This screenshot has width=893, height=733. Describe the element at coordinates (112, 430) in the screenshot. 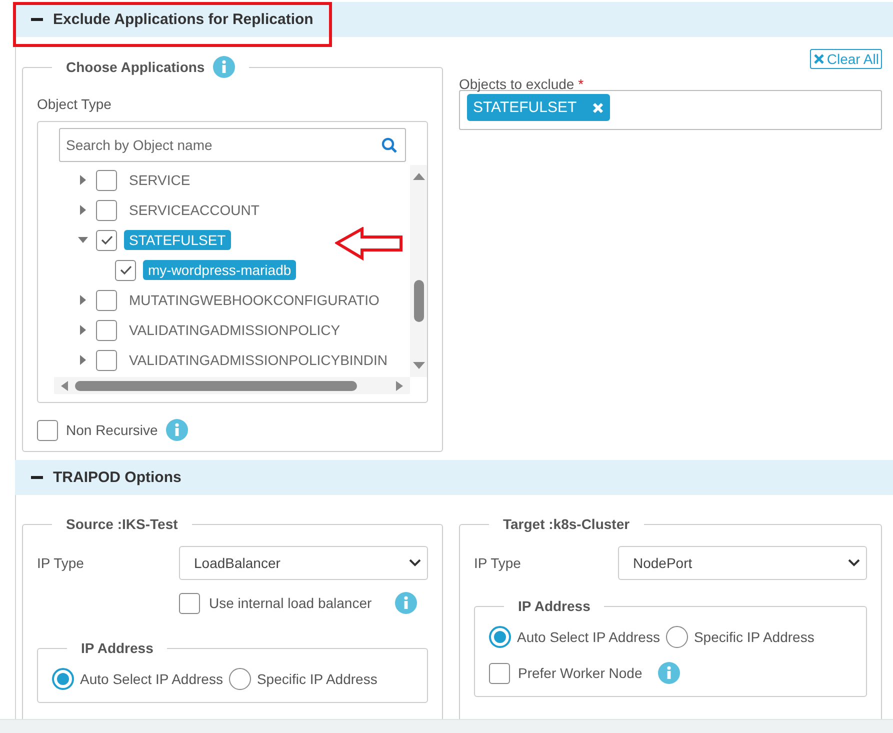

I see `checkbox-label: Non Recursive` at that location.